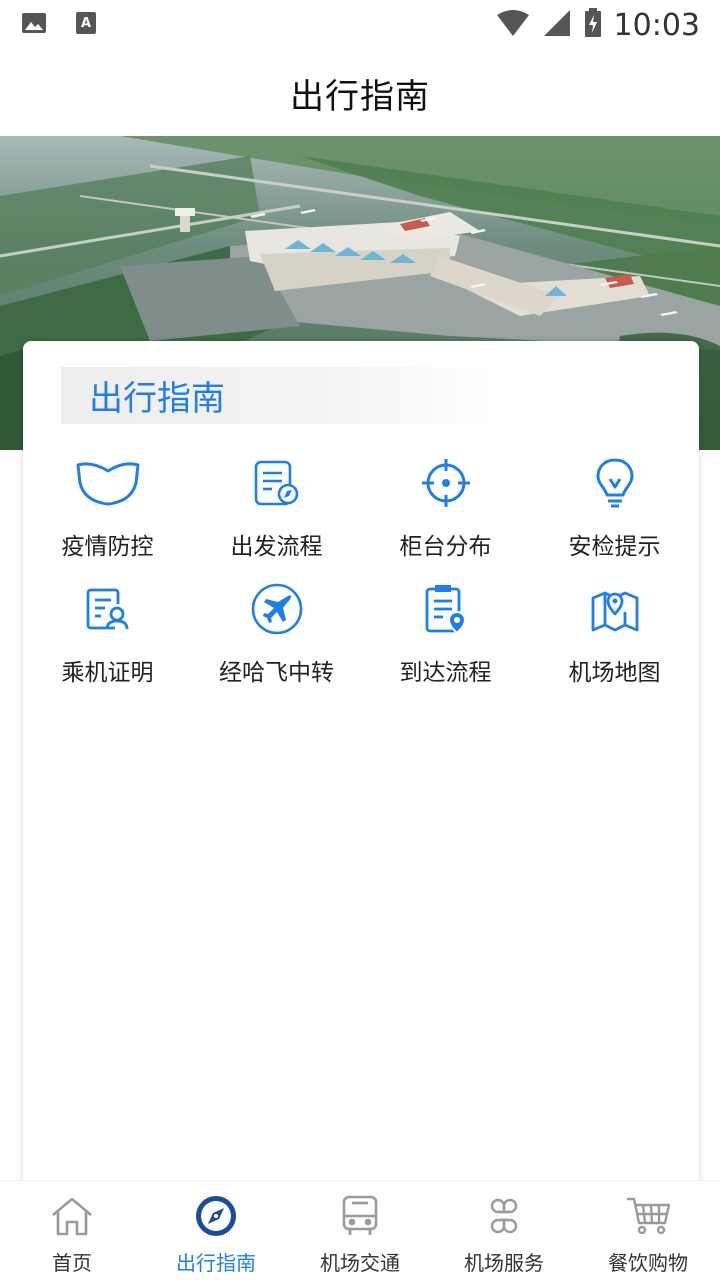 Image resolution: width=720 pixels, height=1280 pixels. I want to click on arrival-clipboard-icon, so click(446, 609).